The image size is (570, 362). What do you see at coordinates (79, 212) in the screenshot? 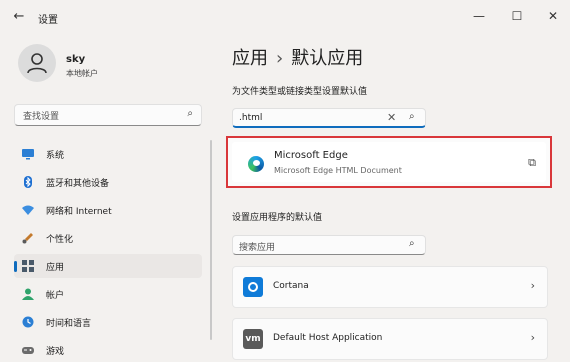
I see `sidebar-item-label: 网络和 Internet` at bounding box center [79, 212].